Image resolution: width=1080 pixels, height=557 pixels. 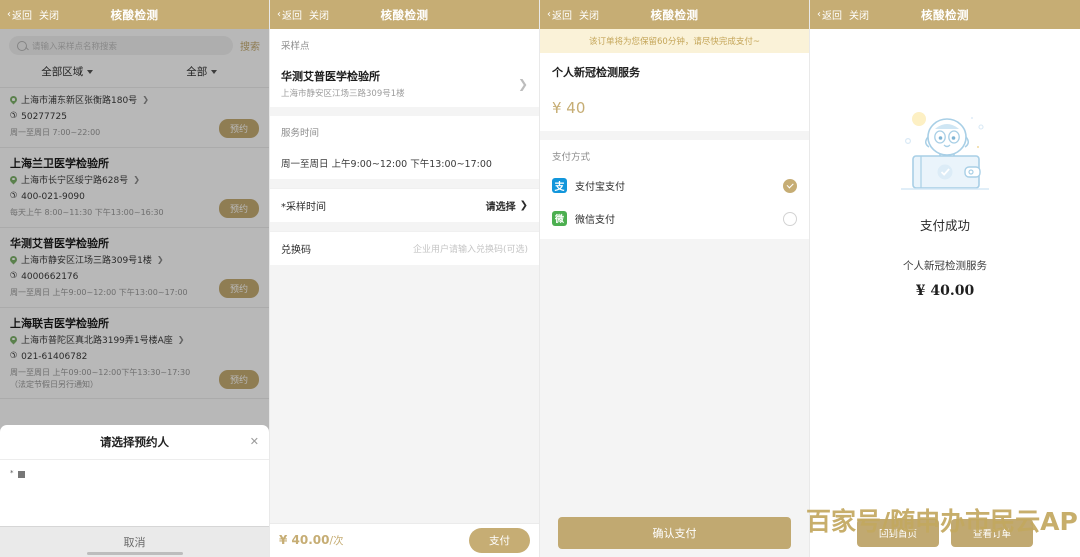 What do you see at coordinates (296, 250) in the screenshot?
I see `coupon-label: 兑换码` at bounding box center [296, 250].